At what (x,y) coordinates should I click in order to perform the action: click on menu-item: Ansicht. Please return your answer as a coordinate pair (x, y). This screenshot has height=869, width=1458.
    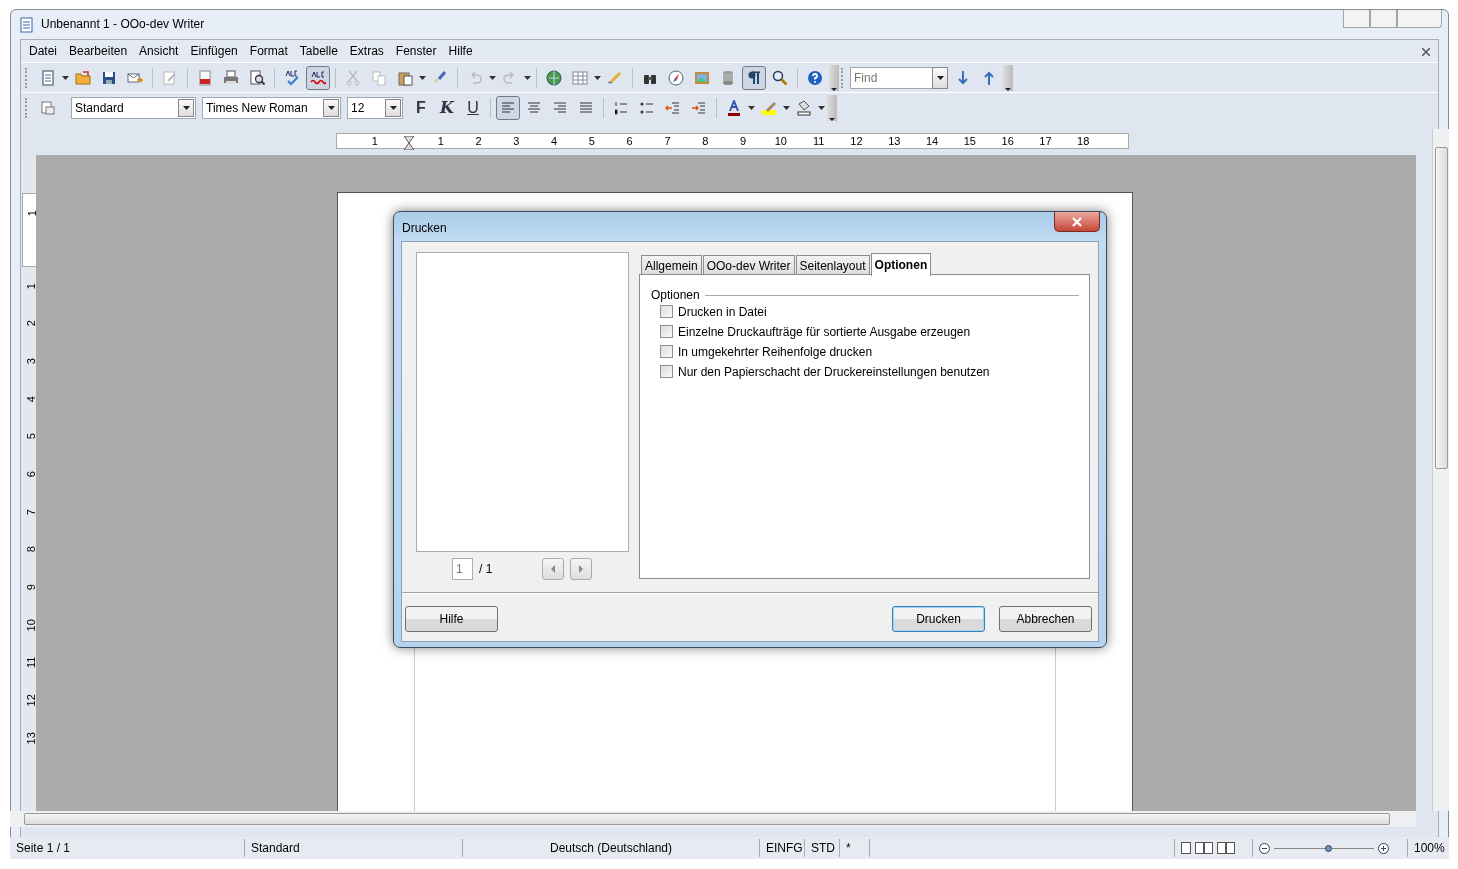
    Looking at the image, I should click on (159, 51).